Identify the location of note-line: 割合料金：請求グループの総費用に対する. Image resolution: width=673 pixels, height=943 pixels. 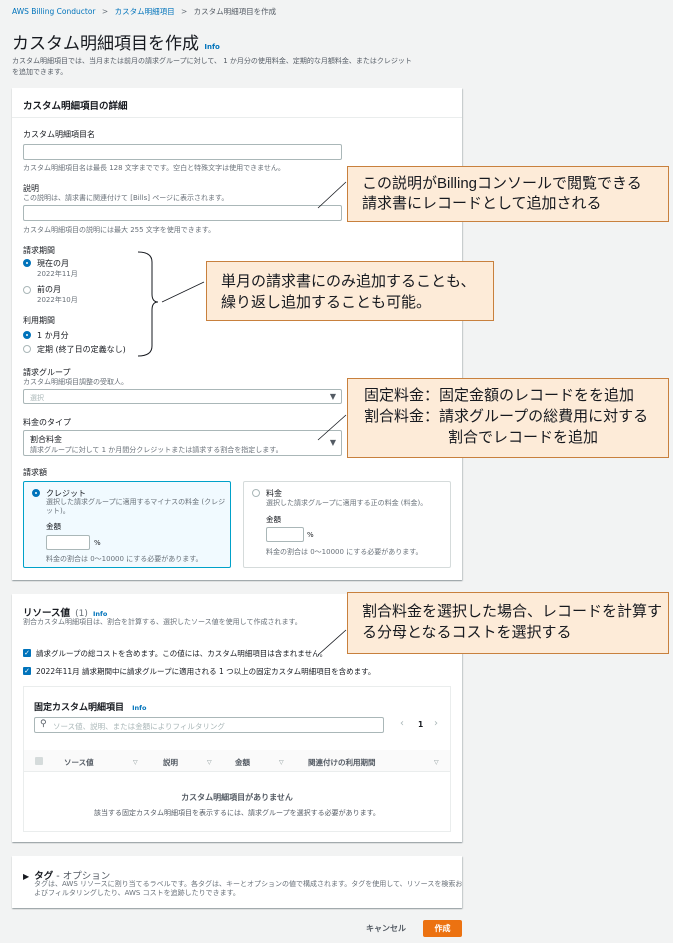
(506, 416).